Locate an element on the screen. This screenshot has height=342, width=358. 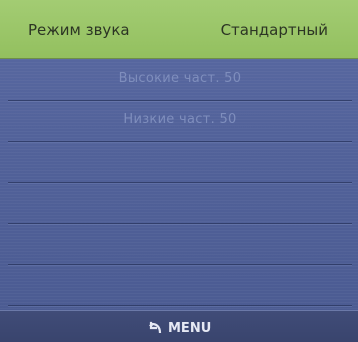
treble-row: Высокие част. 50 is located at coordinates (180, 80).